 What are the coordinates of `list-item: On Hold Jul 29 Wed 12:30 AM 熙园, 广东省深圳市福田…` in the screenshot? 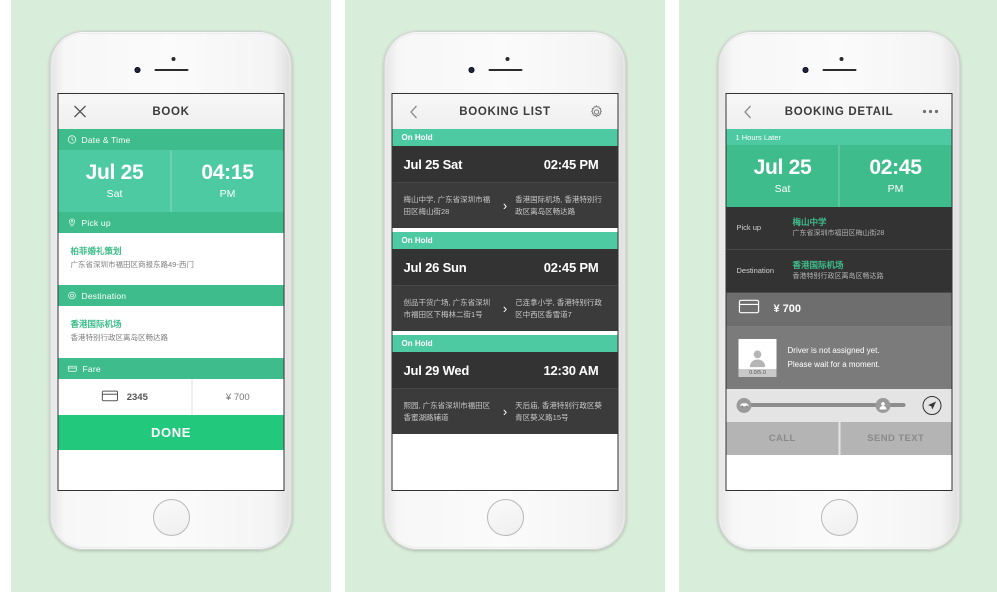 It's located at (505, 384).